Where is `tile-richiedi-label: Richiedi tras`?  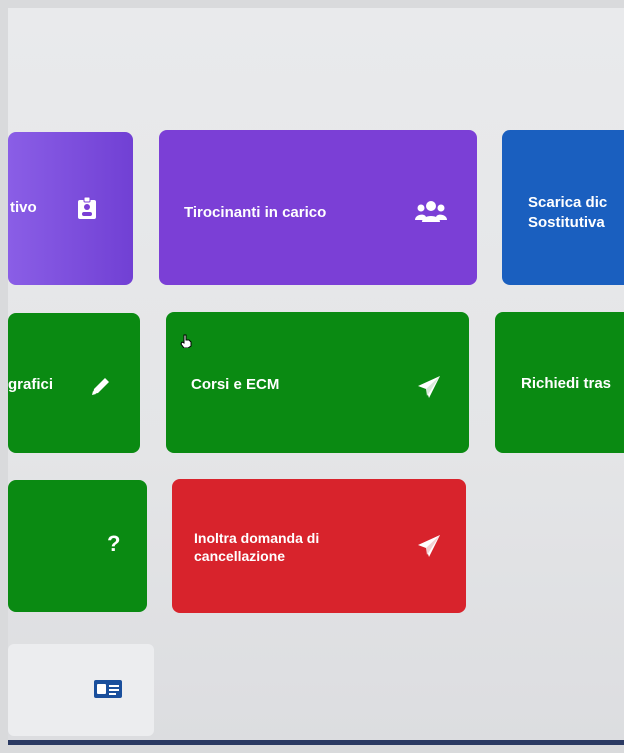 tile-richiedi-label: Richiedi tras is located at coordinates (566, 383).